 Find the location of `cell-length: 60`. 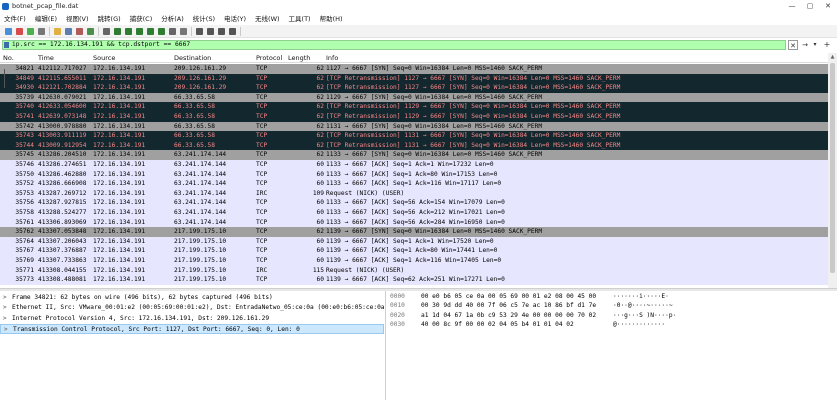

cell-length: 60 is located at coordinates (320, 174).